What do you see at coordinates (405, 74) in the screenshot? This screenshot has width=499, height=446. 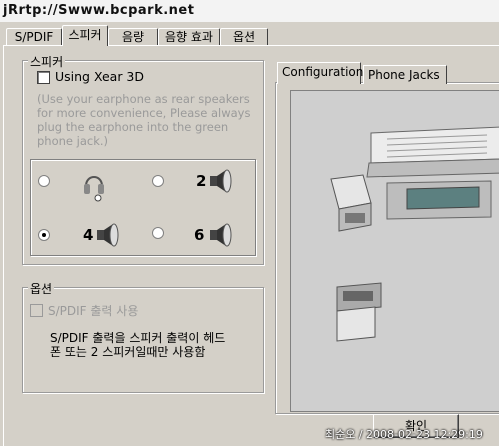 I see `tab-phone-jacks: Phone Jacks` at bounding box center [405, 74].